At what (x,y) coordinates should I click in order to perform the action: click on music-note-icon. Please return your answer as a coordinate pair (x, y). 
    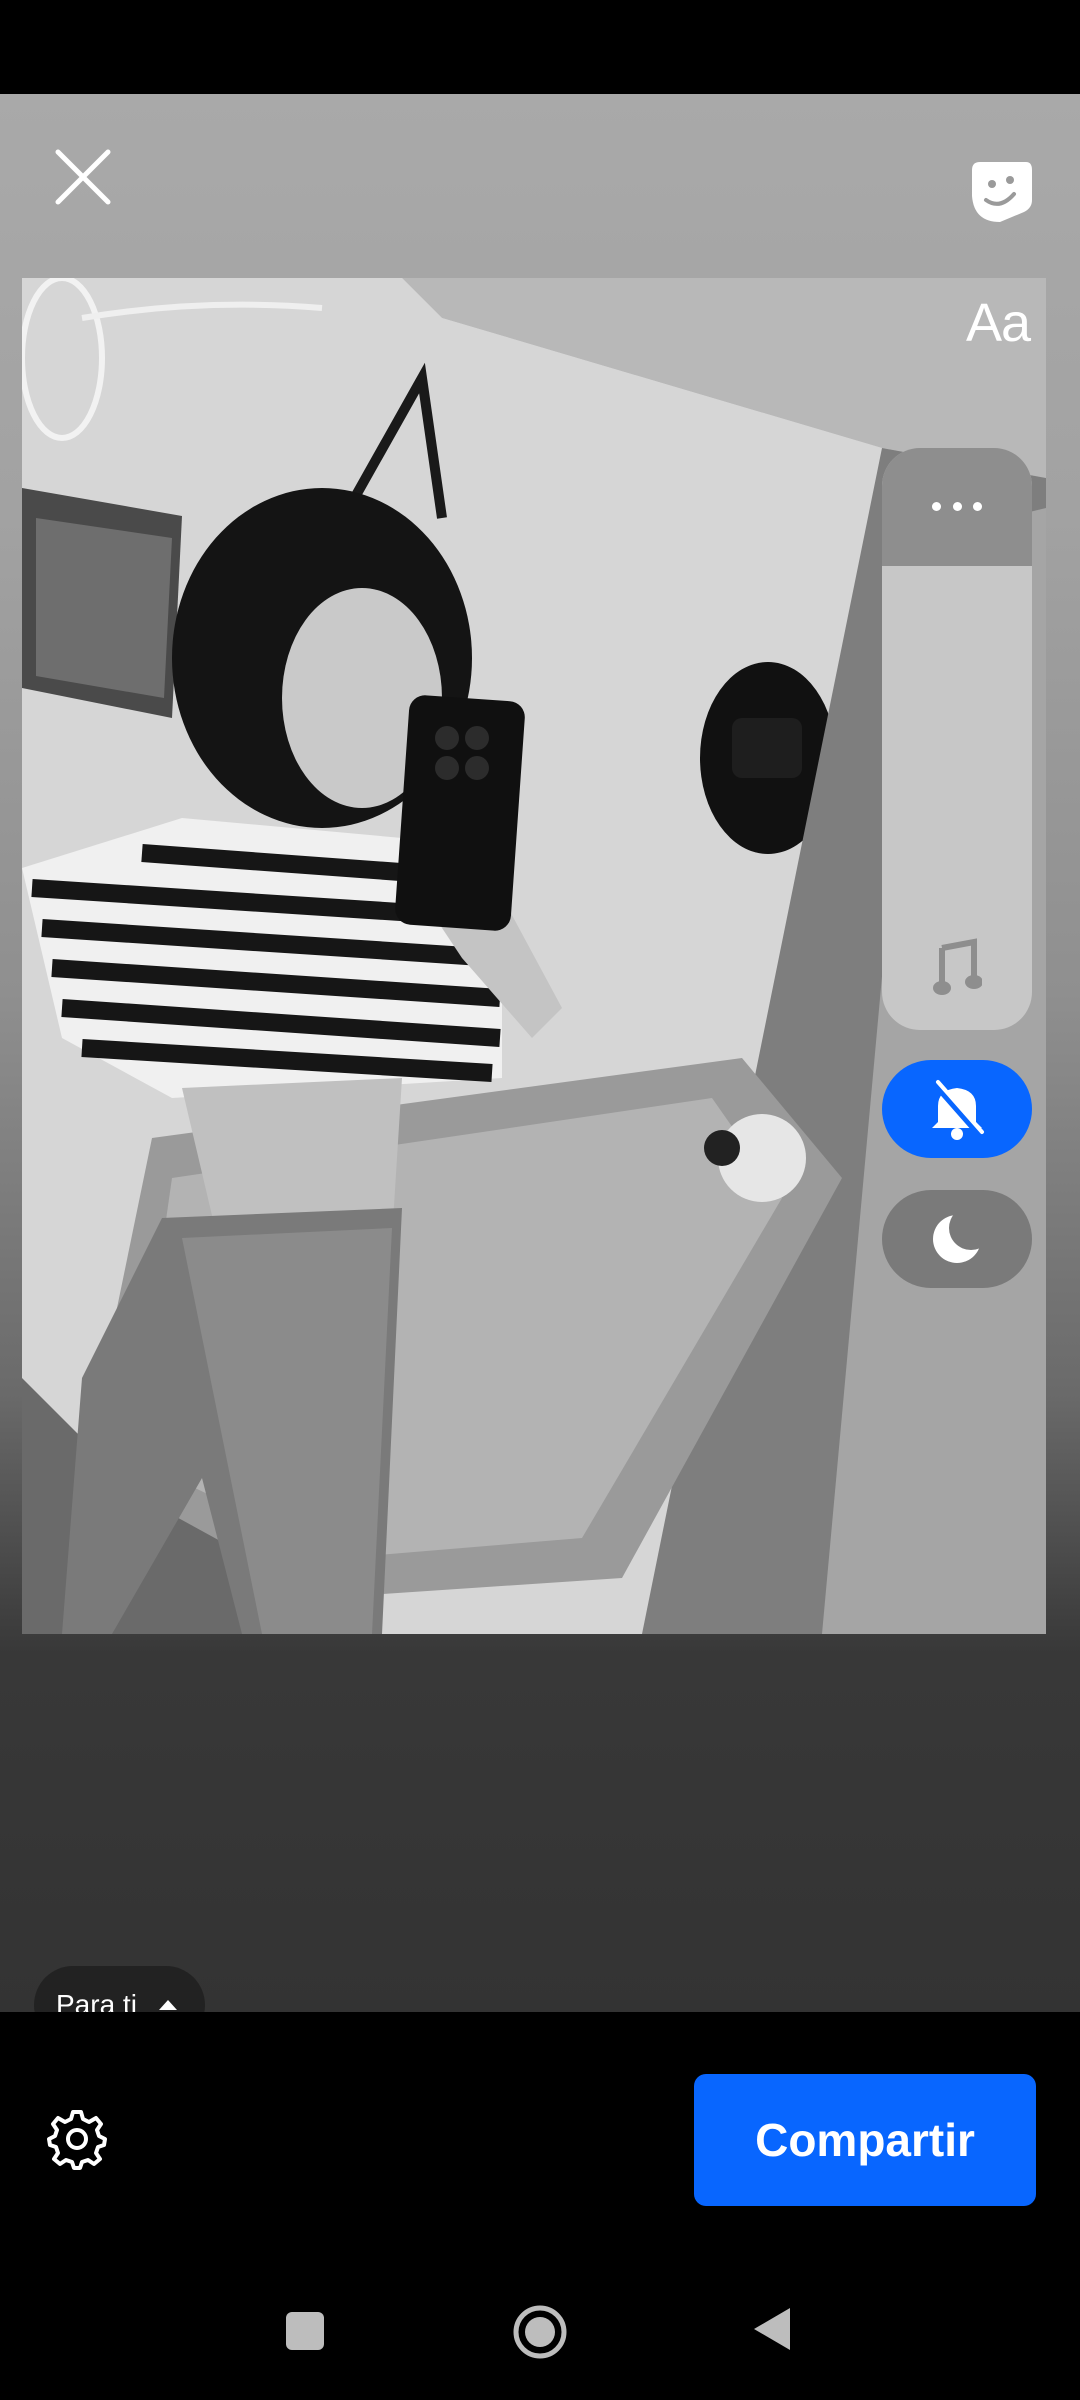
    Looking at the image, I should click on (958, 966).